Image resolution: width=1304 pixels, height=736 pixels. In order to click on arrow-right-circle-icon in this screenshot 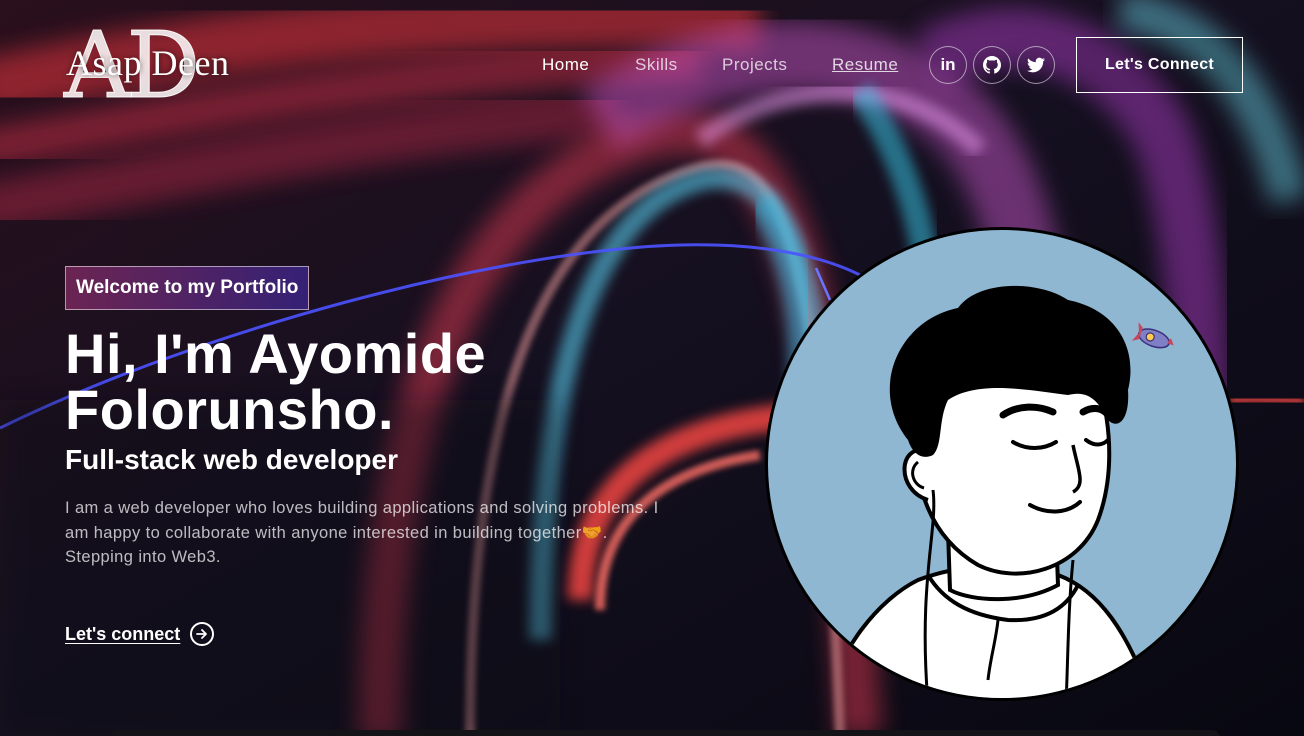, I will do `click(202, 634)`.